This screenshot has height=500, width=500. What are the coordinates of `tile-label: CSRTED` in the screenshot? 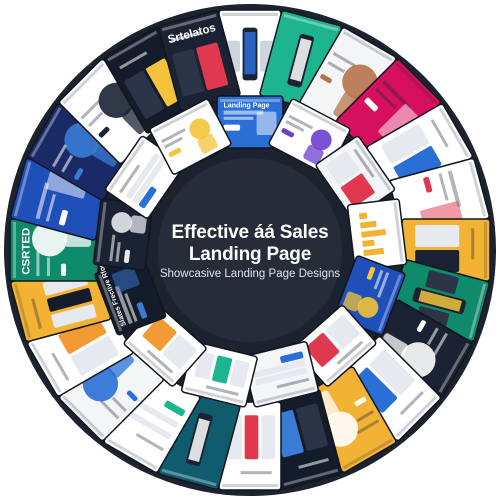 It's located at (26, 251).